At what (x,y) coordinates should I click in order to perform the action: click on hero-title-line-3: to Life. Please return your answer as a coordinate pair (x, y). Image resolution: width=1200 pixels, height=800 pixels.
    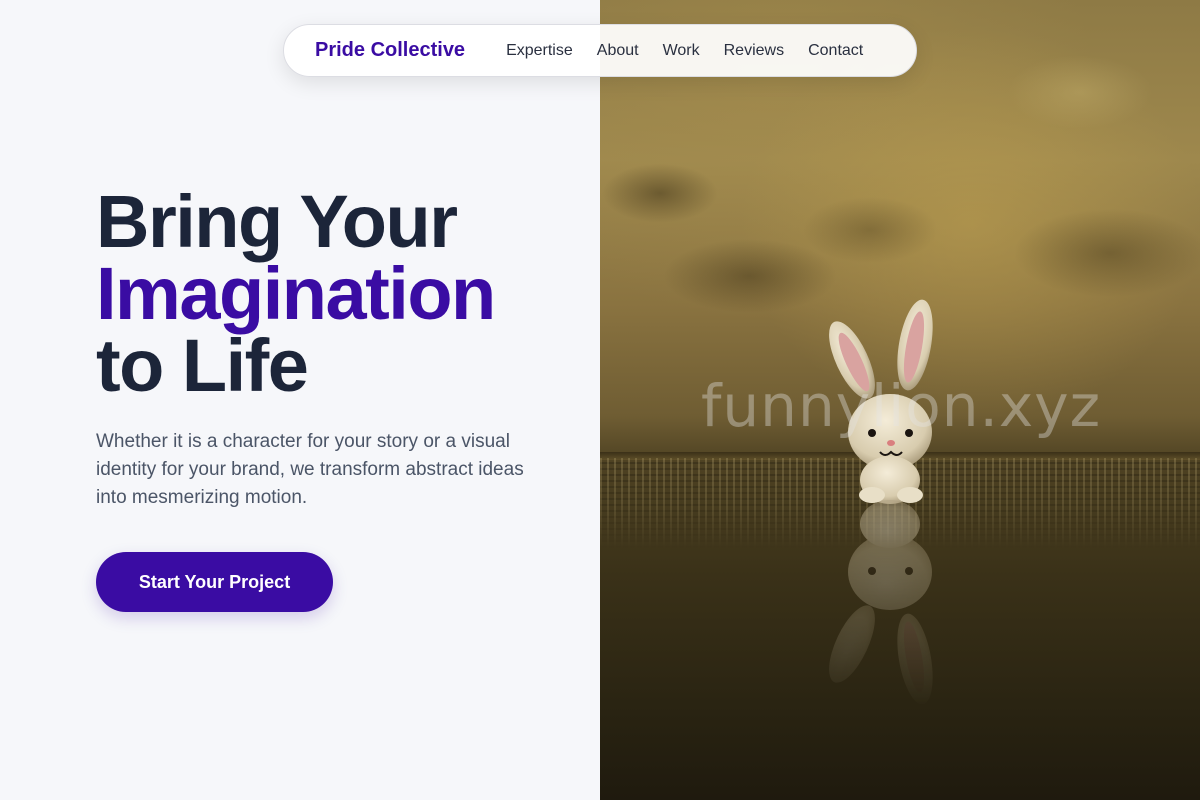
    Looking at the image, I should click on (202, 365).